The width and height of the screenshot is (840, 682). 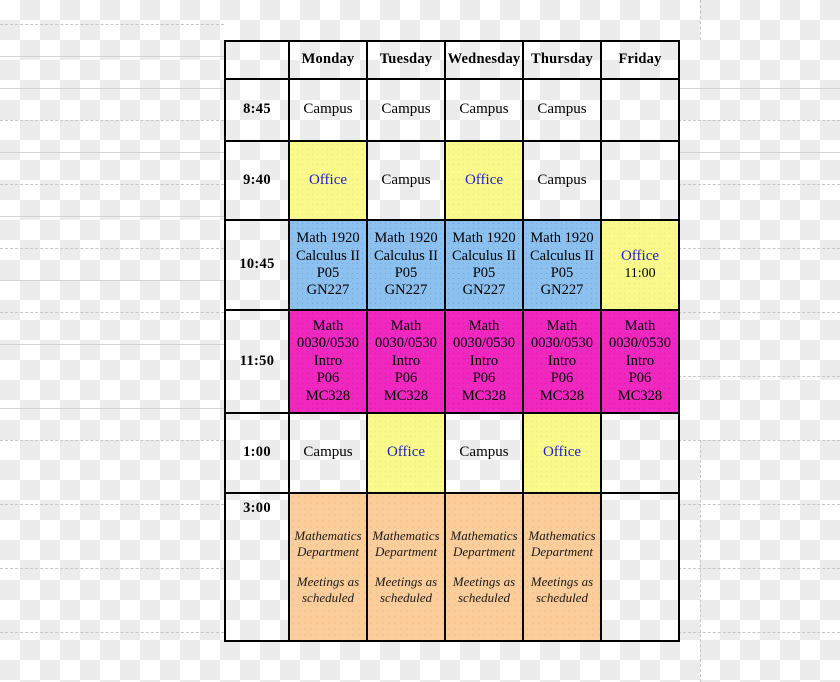 I want to click on cell-monday-845: Campus, so click(x=328, y=110).